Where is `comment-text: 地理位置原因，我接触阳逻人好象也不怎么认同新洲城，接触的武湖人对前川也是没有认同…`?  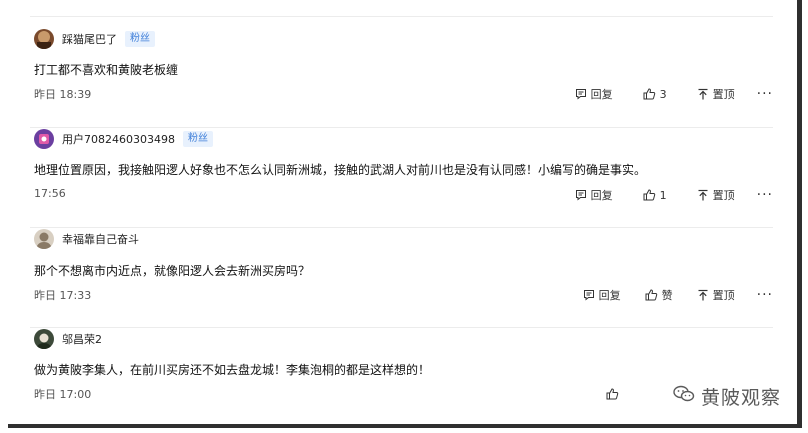
comment-text: 地理位置原因，我接触阳逻人好象也不怎么认同新洲城，接触的武湖人对前川也是没有认同… is located at coordinates (340, 170).